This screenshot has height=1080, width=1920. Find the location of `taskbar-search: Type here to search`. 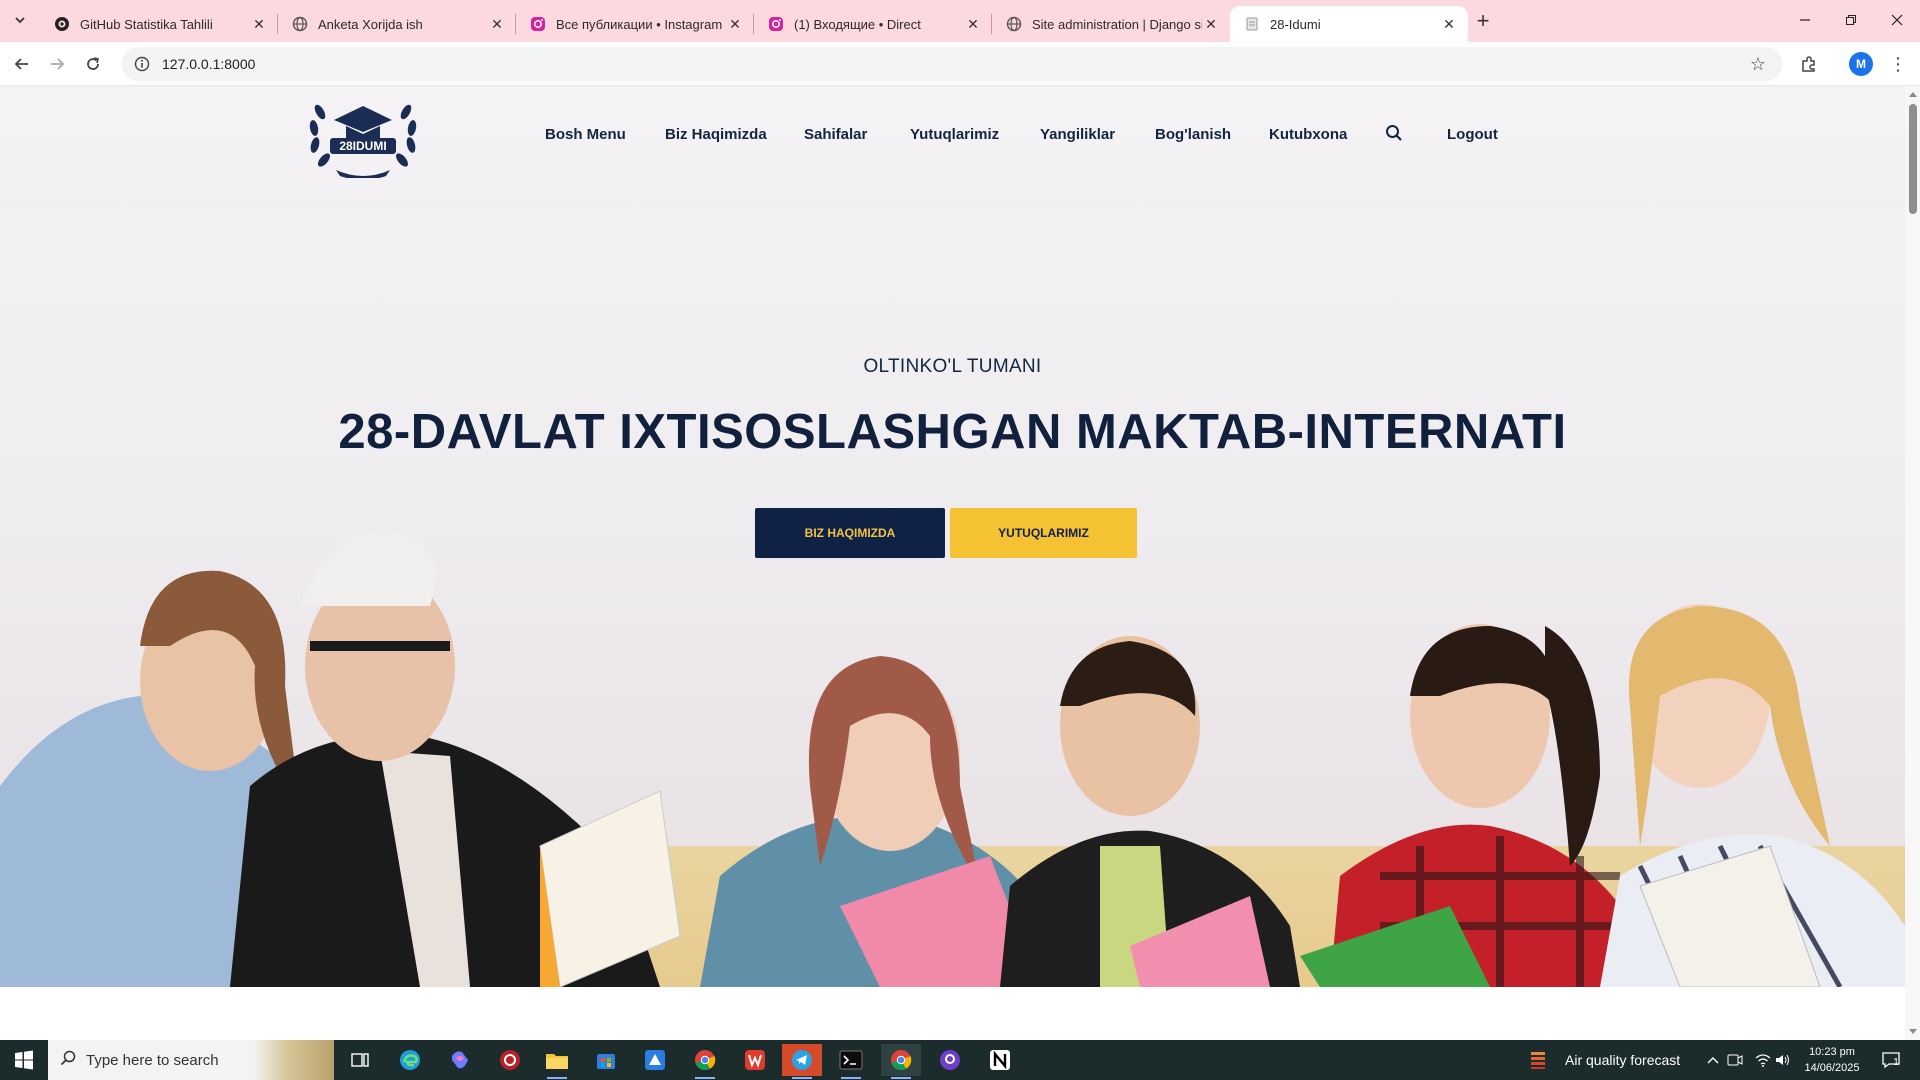

taskbar-search: Type here to search is located at coordinates (191, 1060).